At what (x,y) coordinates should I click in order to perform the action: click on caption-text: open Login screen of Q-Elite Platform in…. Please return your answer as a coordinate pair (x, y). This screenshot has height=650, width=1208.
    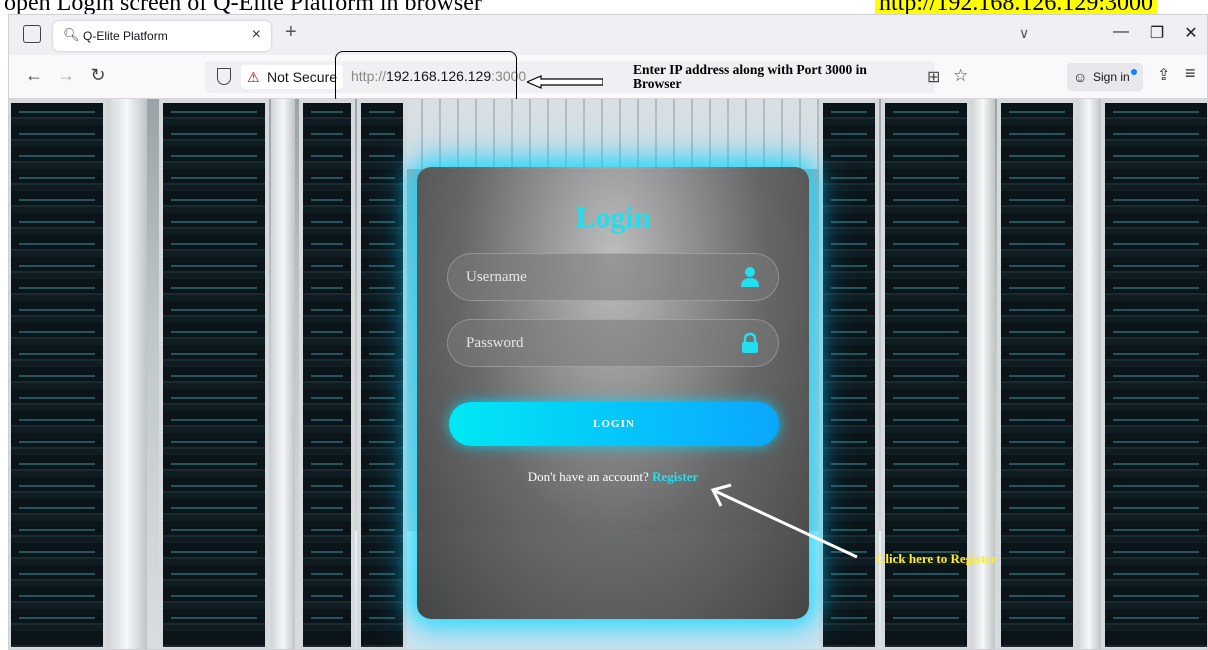
    Looking at the image, I should click on (243, 7).